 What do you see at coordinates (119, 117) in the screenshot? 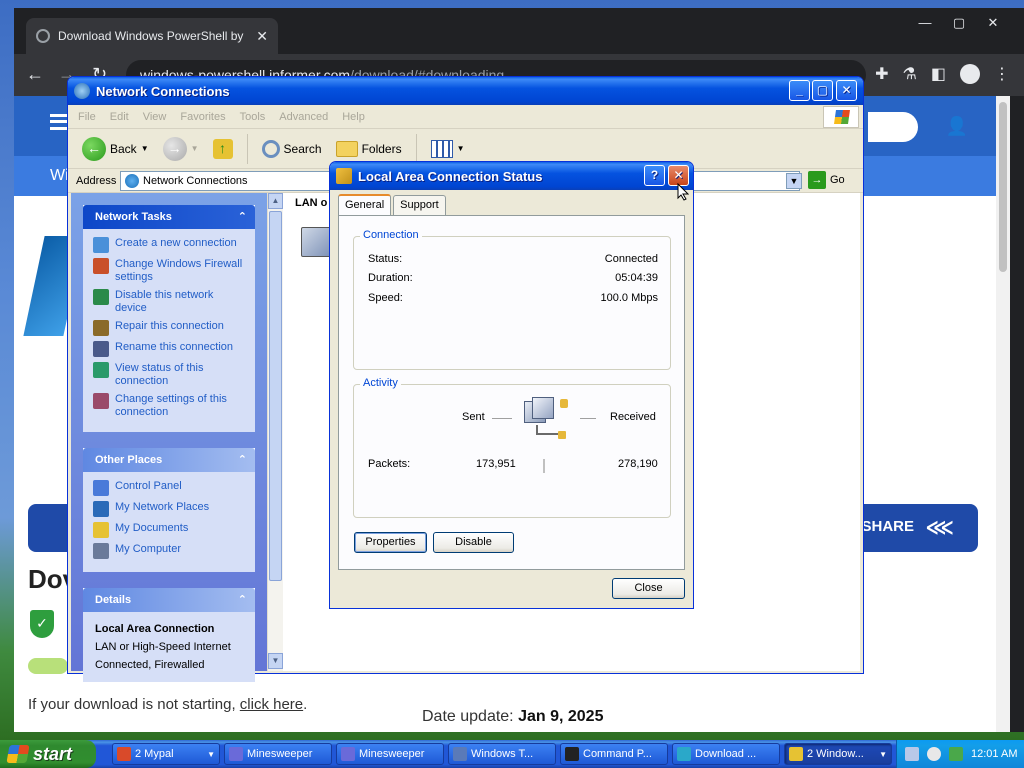
I see `menu-edit: Edit` at bounding box center [119, 117].